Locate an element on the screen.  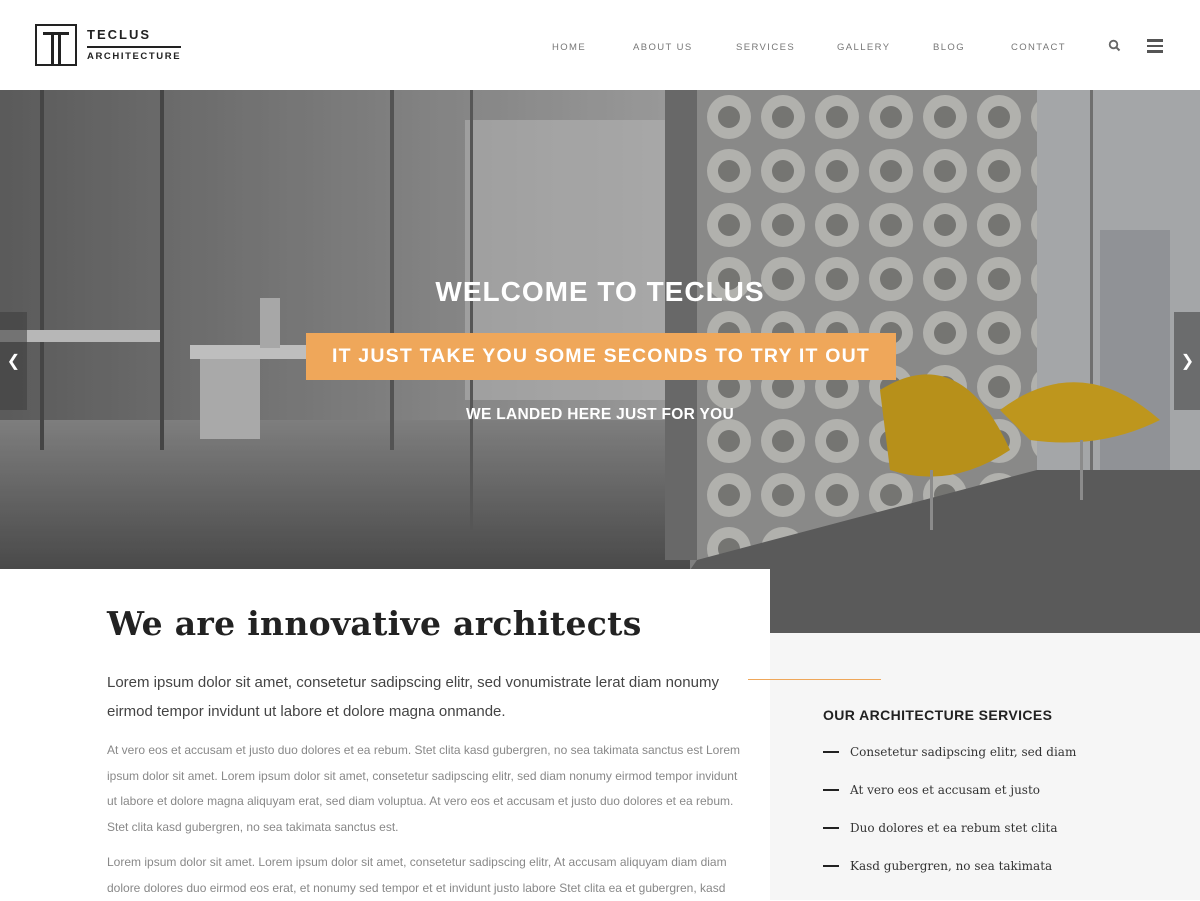
hero-subtitle: WE LANDED HERE JUST FOR YOU is located at coordinates (600, 414).